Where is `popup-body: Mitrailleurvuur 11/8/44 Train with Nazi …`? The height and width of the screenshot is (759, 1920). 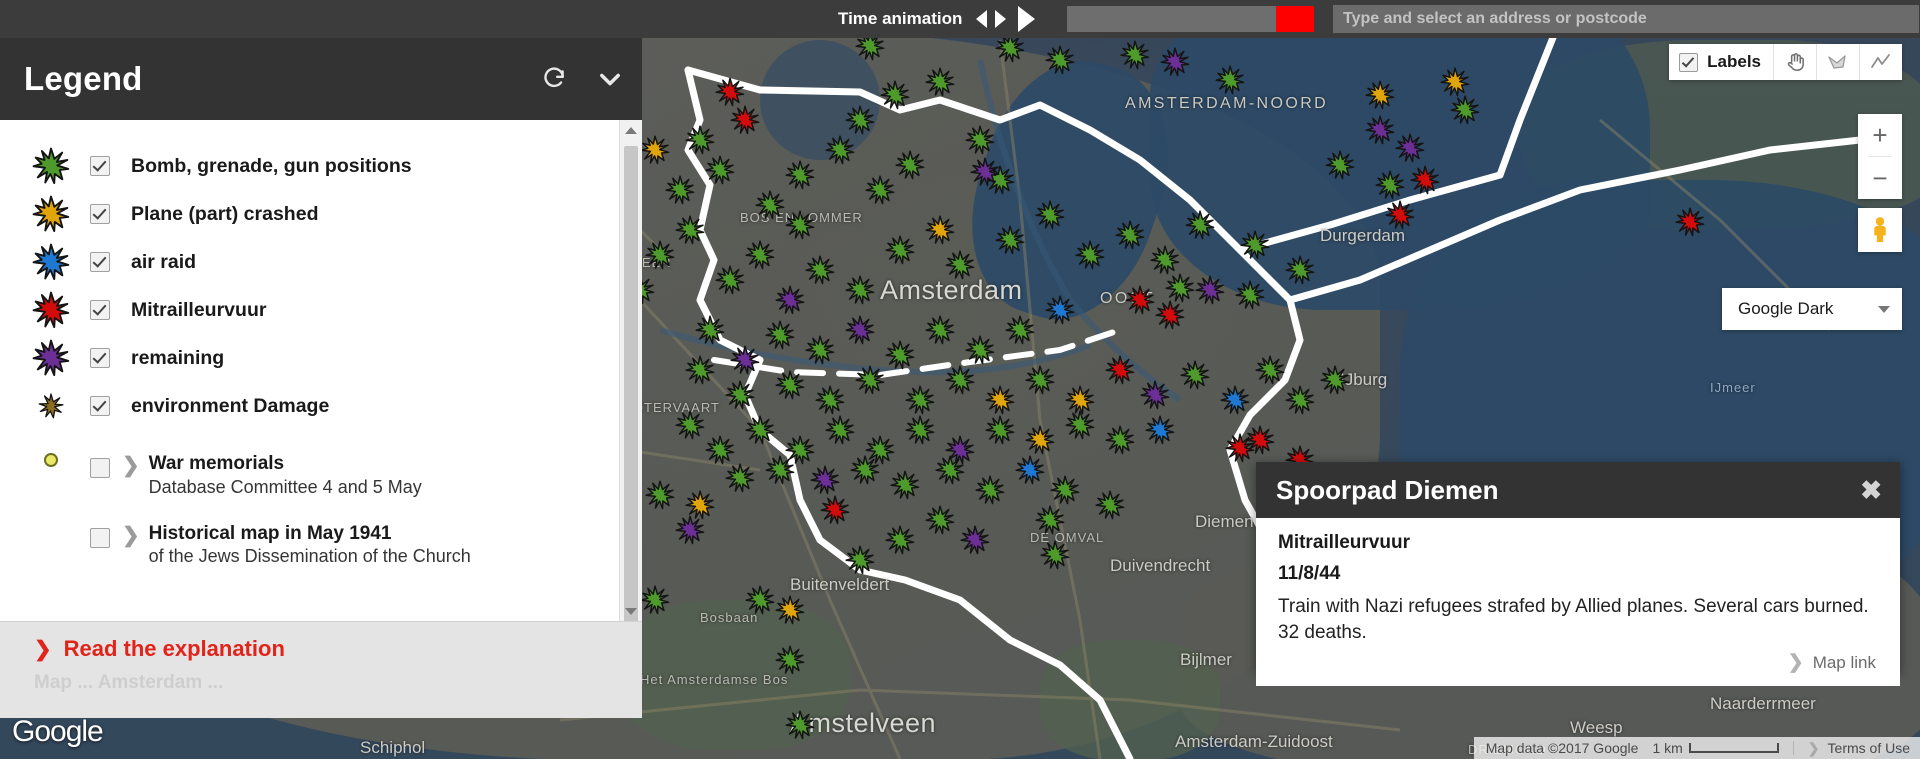 popup-body: Mitrailleurvuur 11/8/44 Train with Nazi … is located at coordinates (1578, 602).